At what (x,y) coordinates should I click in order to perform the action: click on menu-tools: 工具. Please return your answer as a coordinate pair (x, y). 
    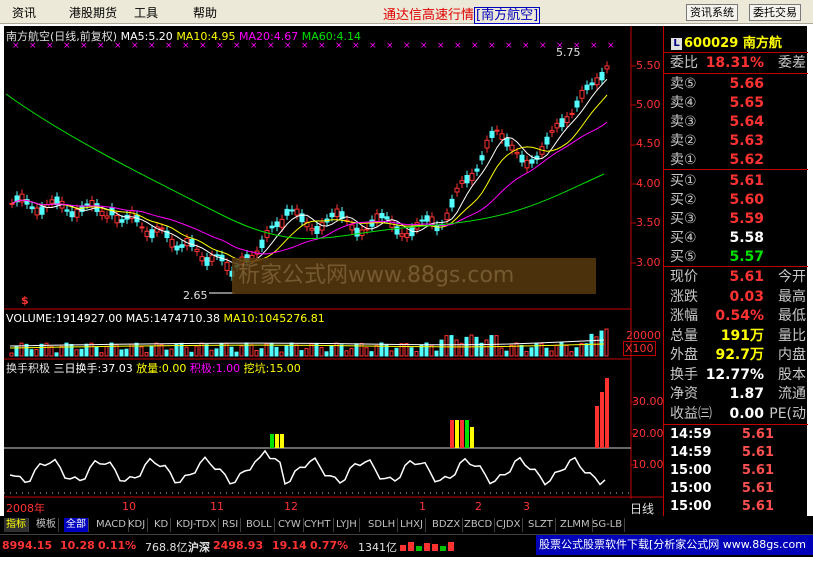
    Looking at the image, I should click on (146, 12).